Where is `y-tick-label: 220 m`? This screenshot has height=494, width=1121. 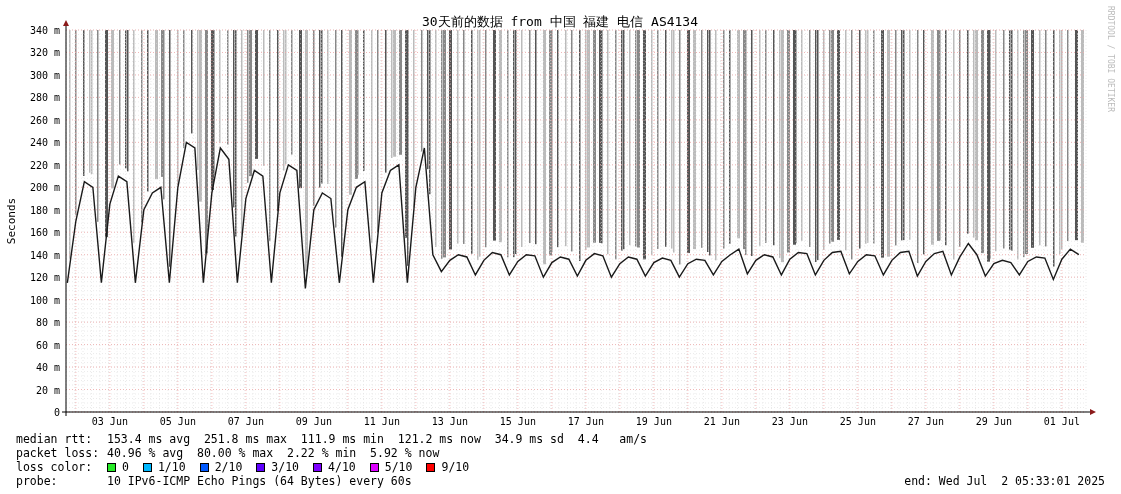 y-tick-label: 220 m is located at coordinates (44, 165).